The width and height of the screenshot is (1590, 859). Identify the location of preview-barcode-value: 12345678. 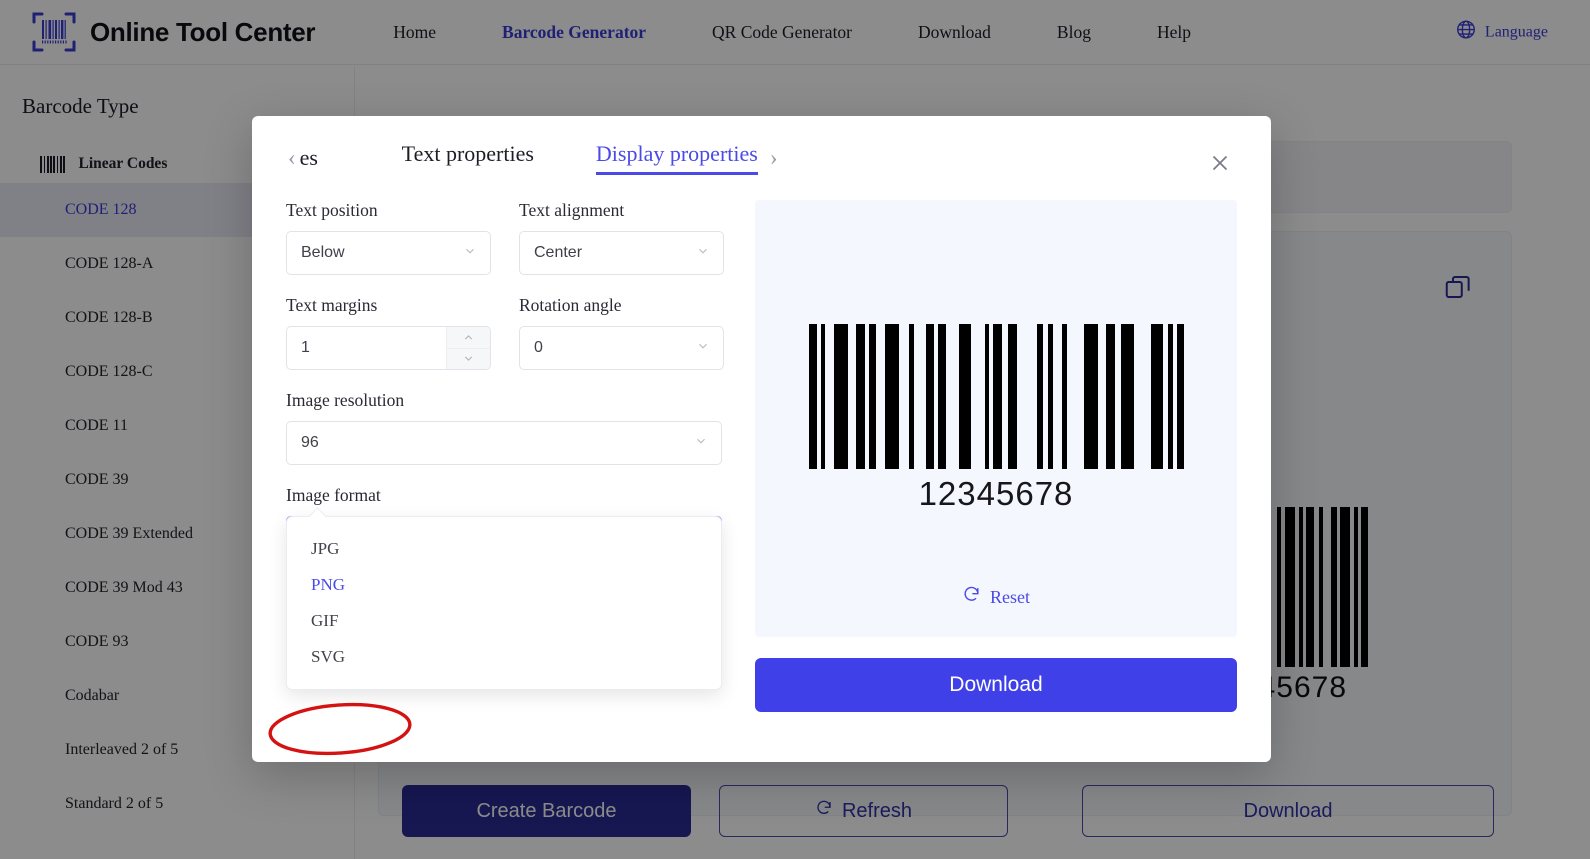
(996, 493).